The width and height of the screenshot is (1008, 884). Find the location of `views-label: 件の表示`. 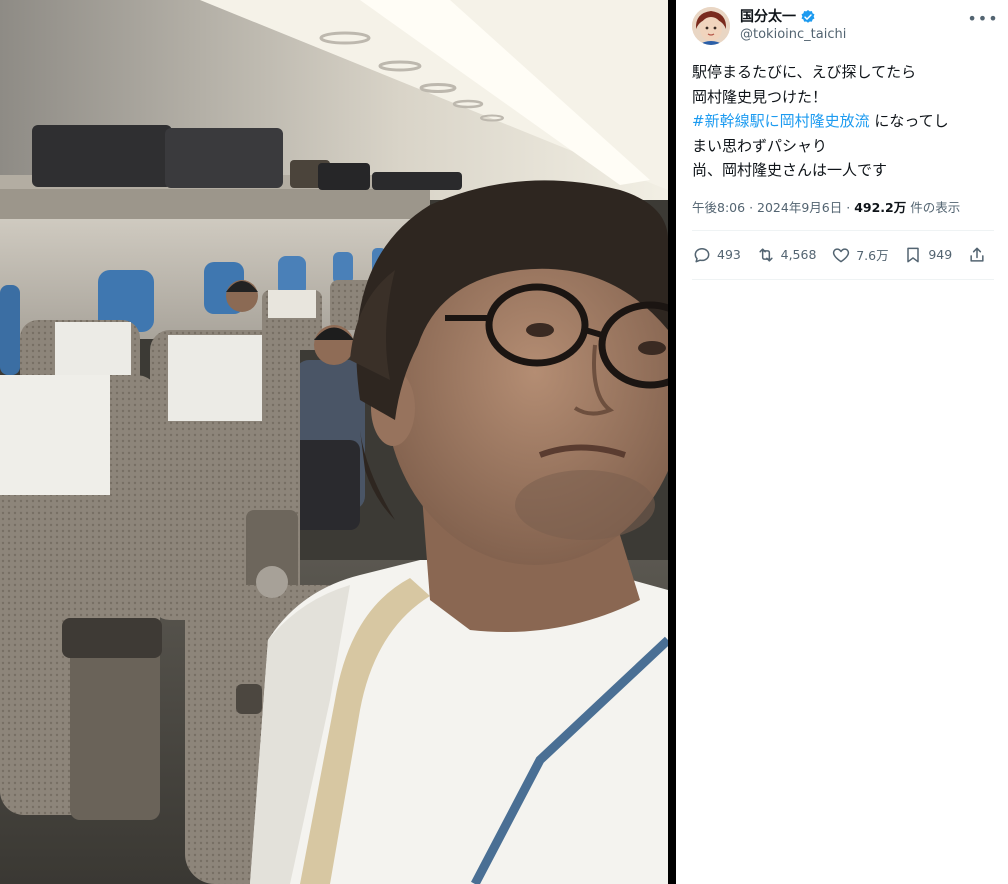

views-label: 件の表示 is located at coordinates (935, 207).